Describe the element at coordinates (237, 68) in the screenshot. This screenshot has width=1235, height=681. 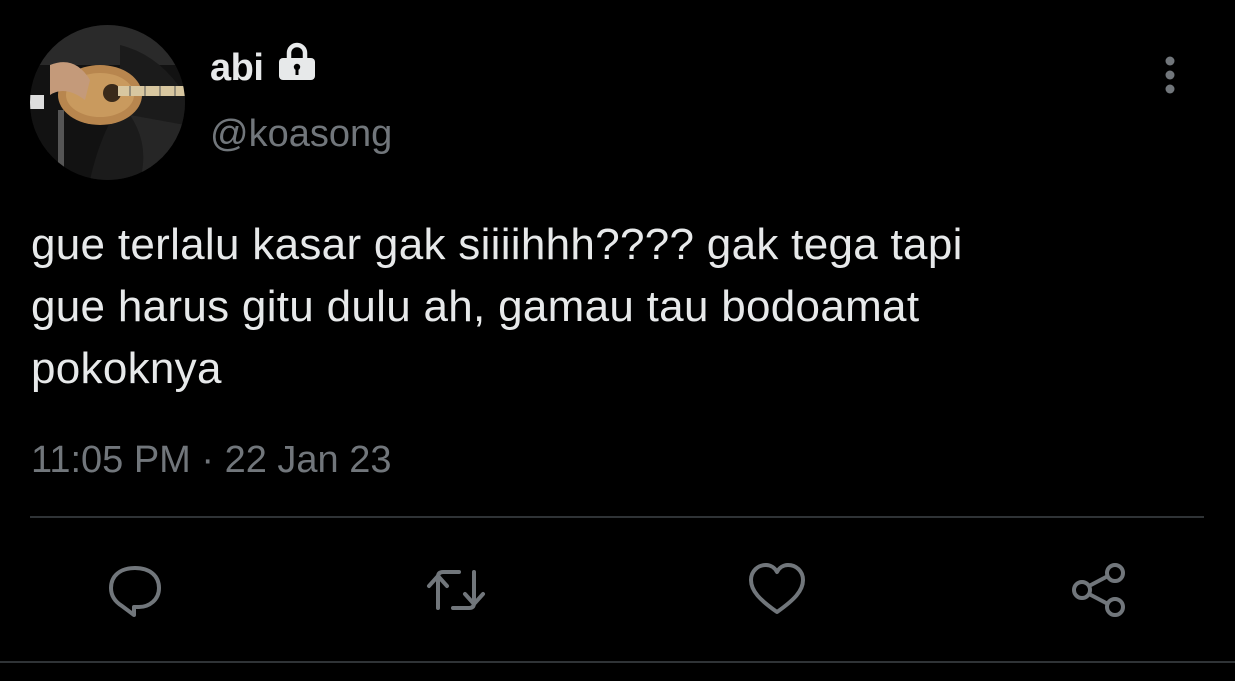
I see `display-name: abi` at that location.